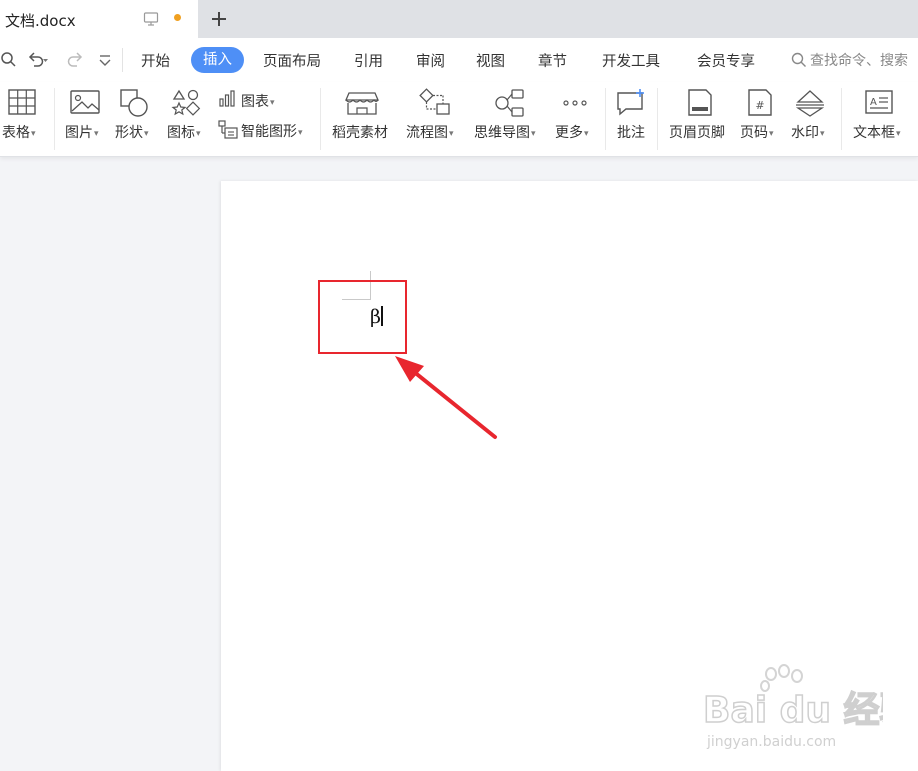 The width and height of the screenshot is (918, 771). Describe the element at coordinates (879, 102) in the screenshot. I see `textbox-icon: A` at that location.